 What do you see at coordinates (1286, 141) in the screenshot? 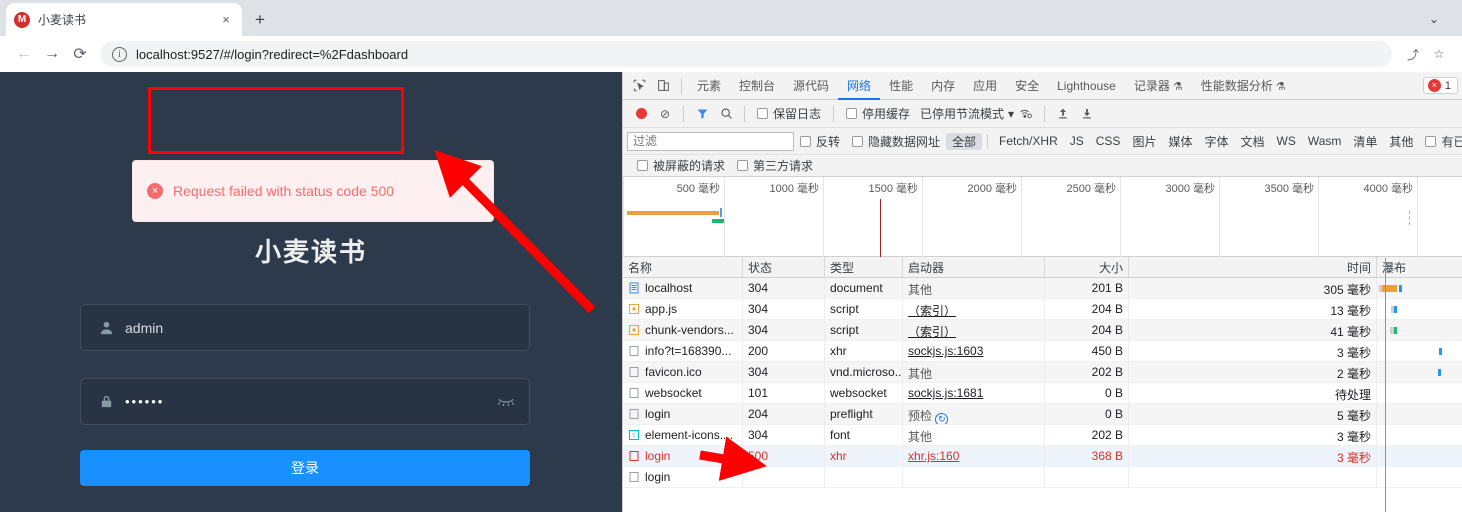
I see `filter-type-ws: WS` at bounding box center [1286, 141].